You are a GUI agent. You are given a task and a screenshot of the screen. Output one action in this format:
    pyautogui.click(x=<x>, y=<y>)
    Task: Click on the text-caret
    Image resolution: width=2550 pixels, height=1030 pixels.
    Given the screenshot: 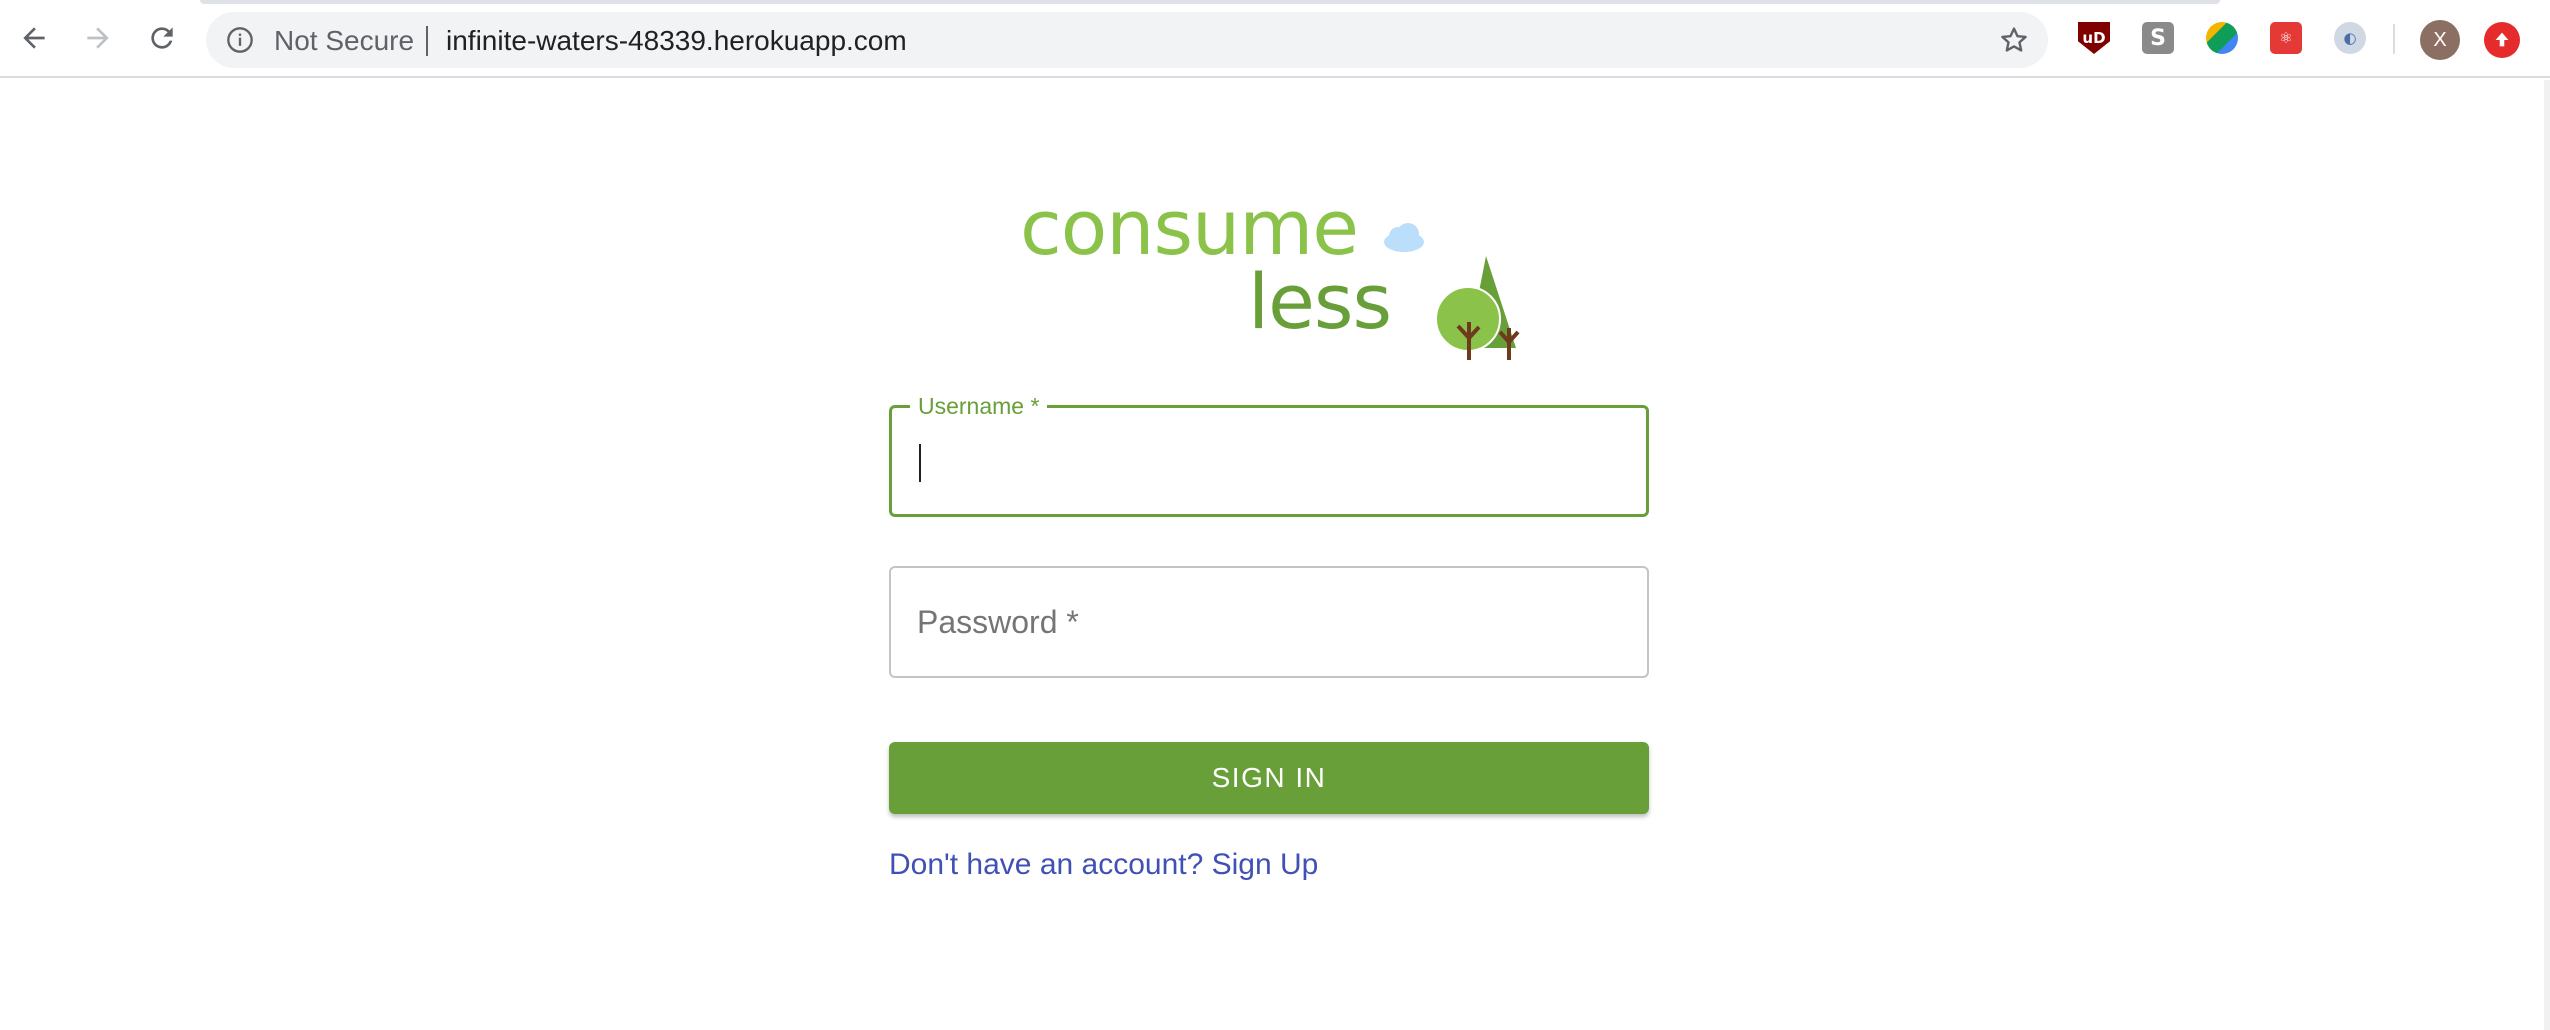 What is the action you would take?
    pyautogui.click(x=920, y=463)
    